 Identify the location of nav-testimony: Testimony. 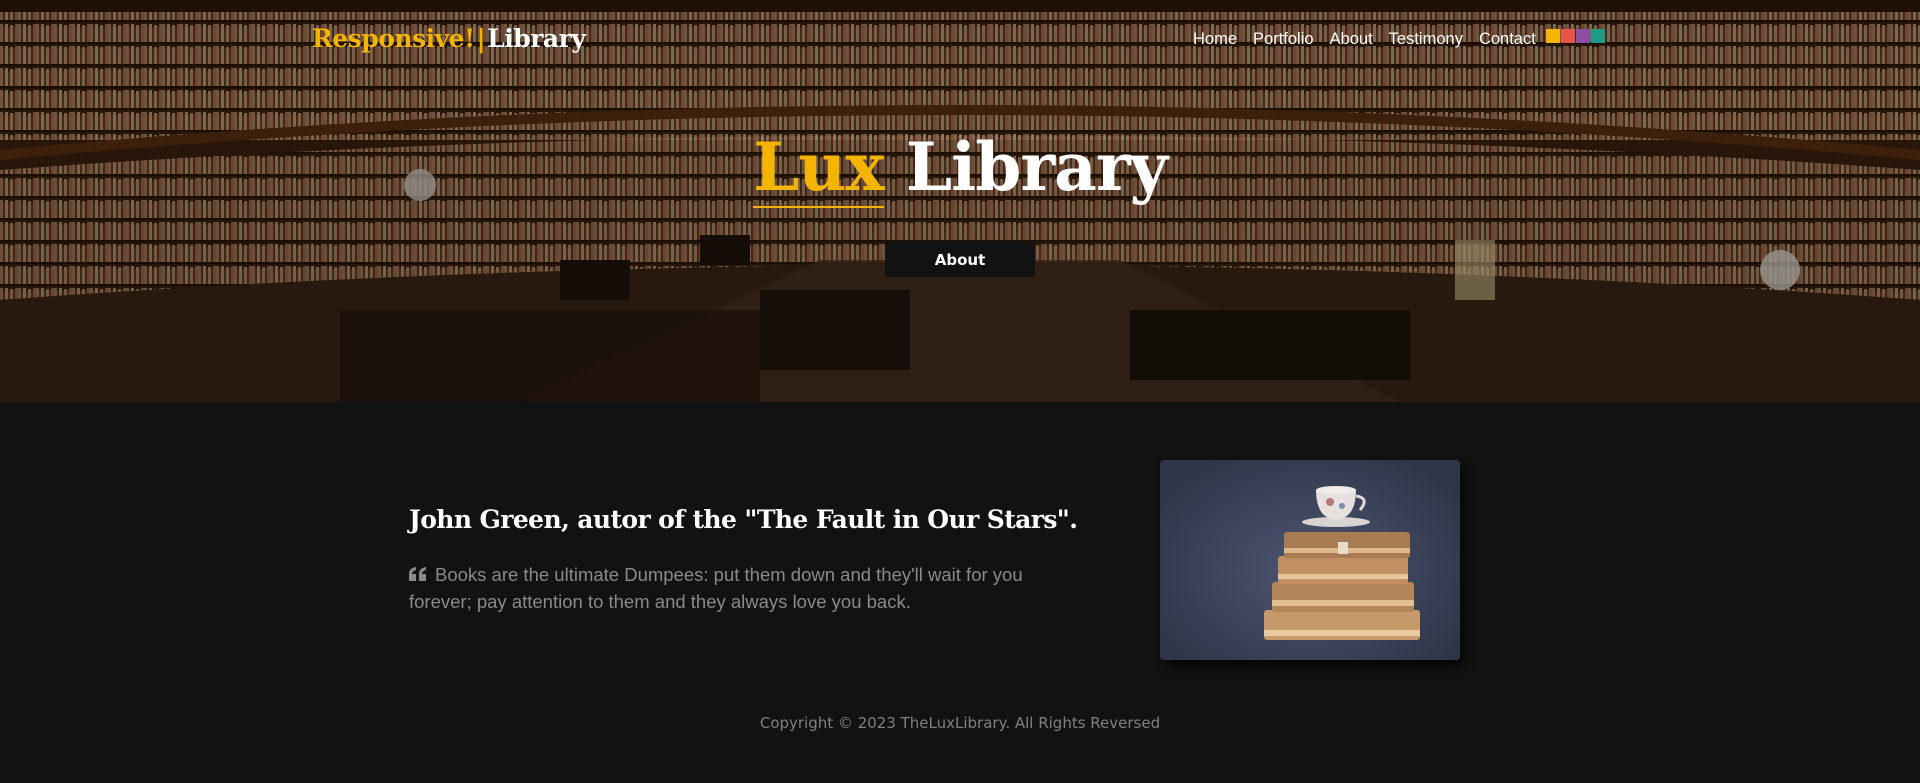
(1426, 39).